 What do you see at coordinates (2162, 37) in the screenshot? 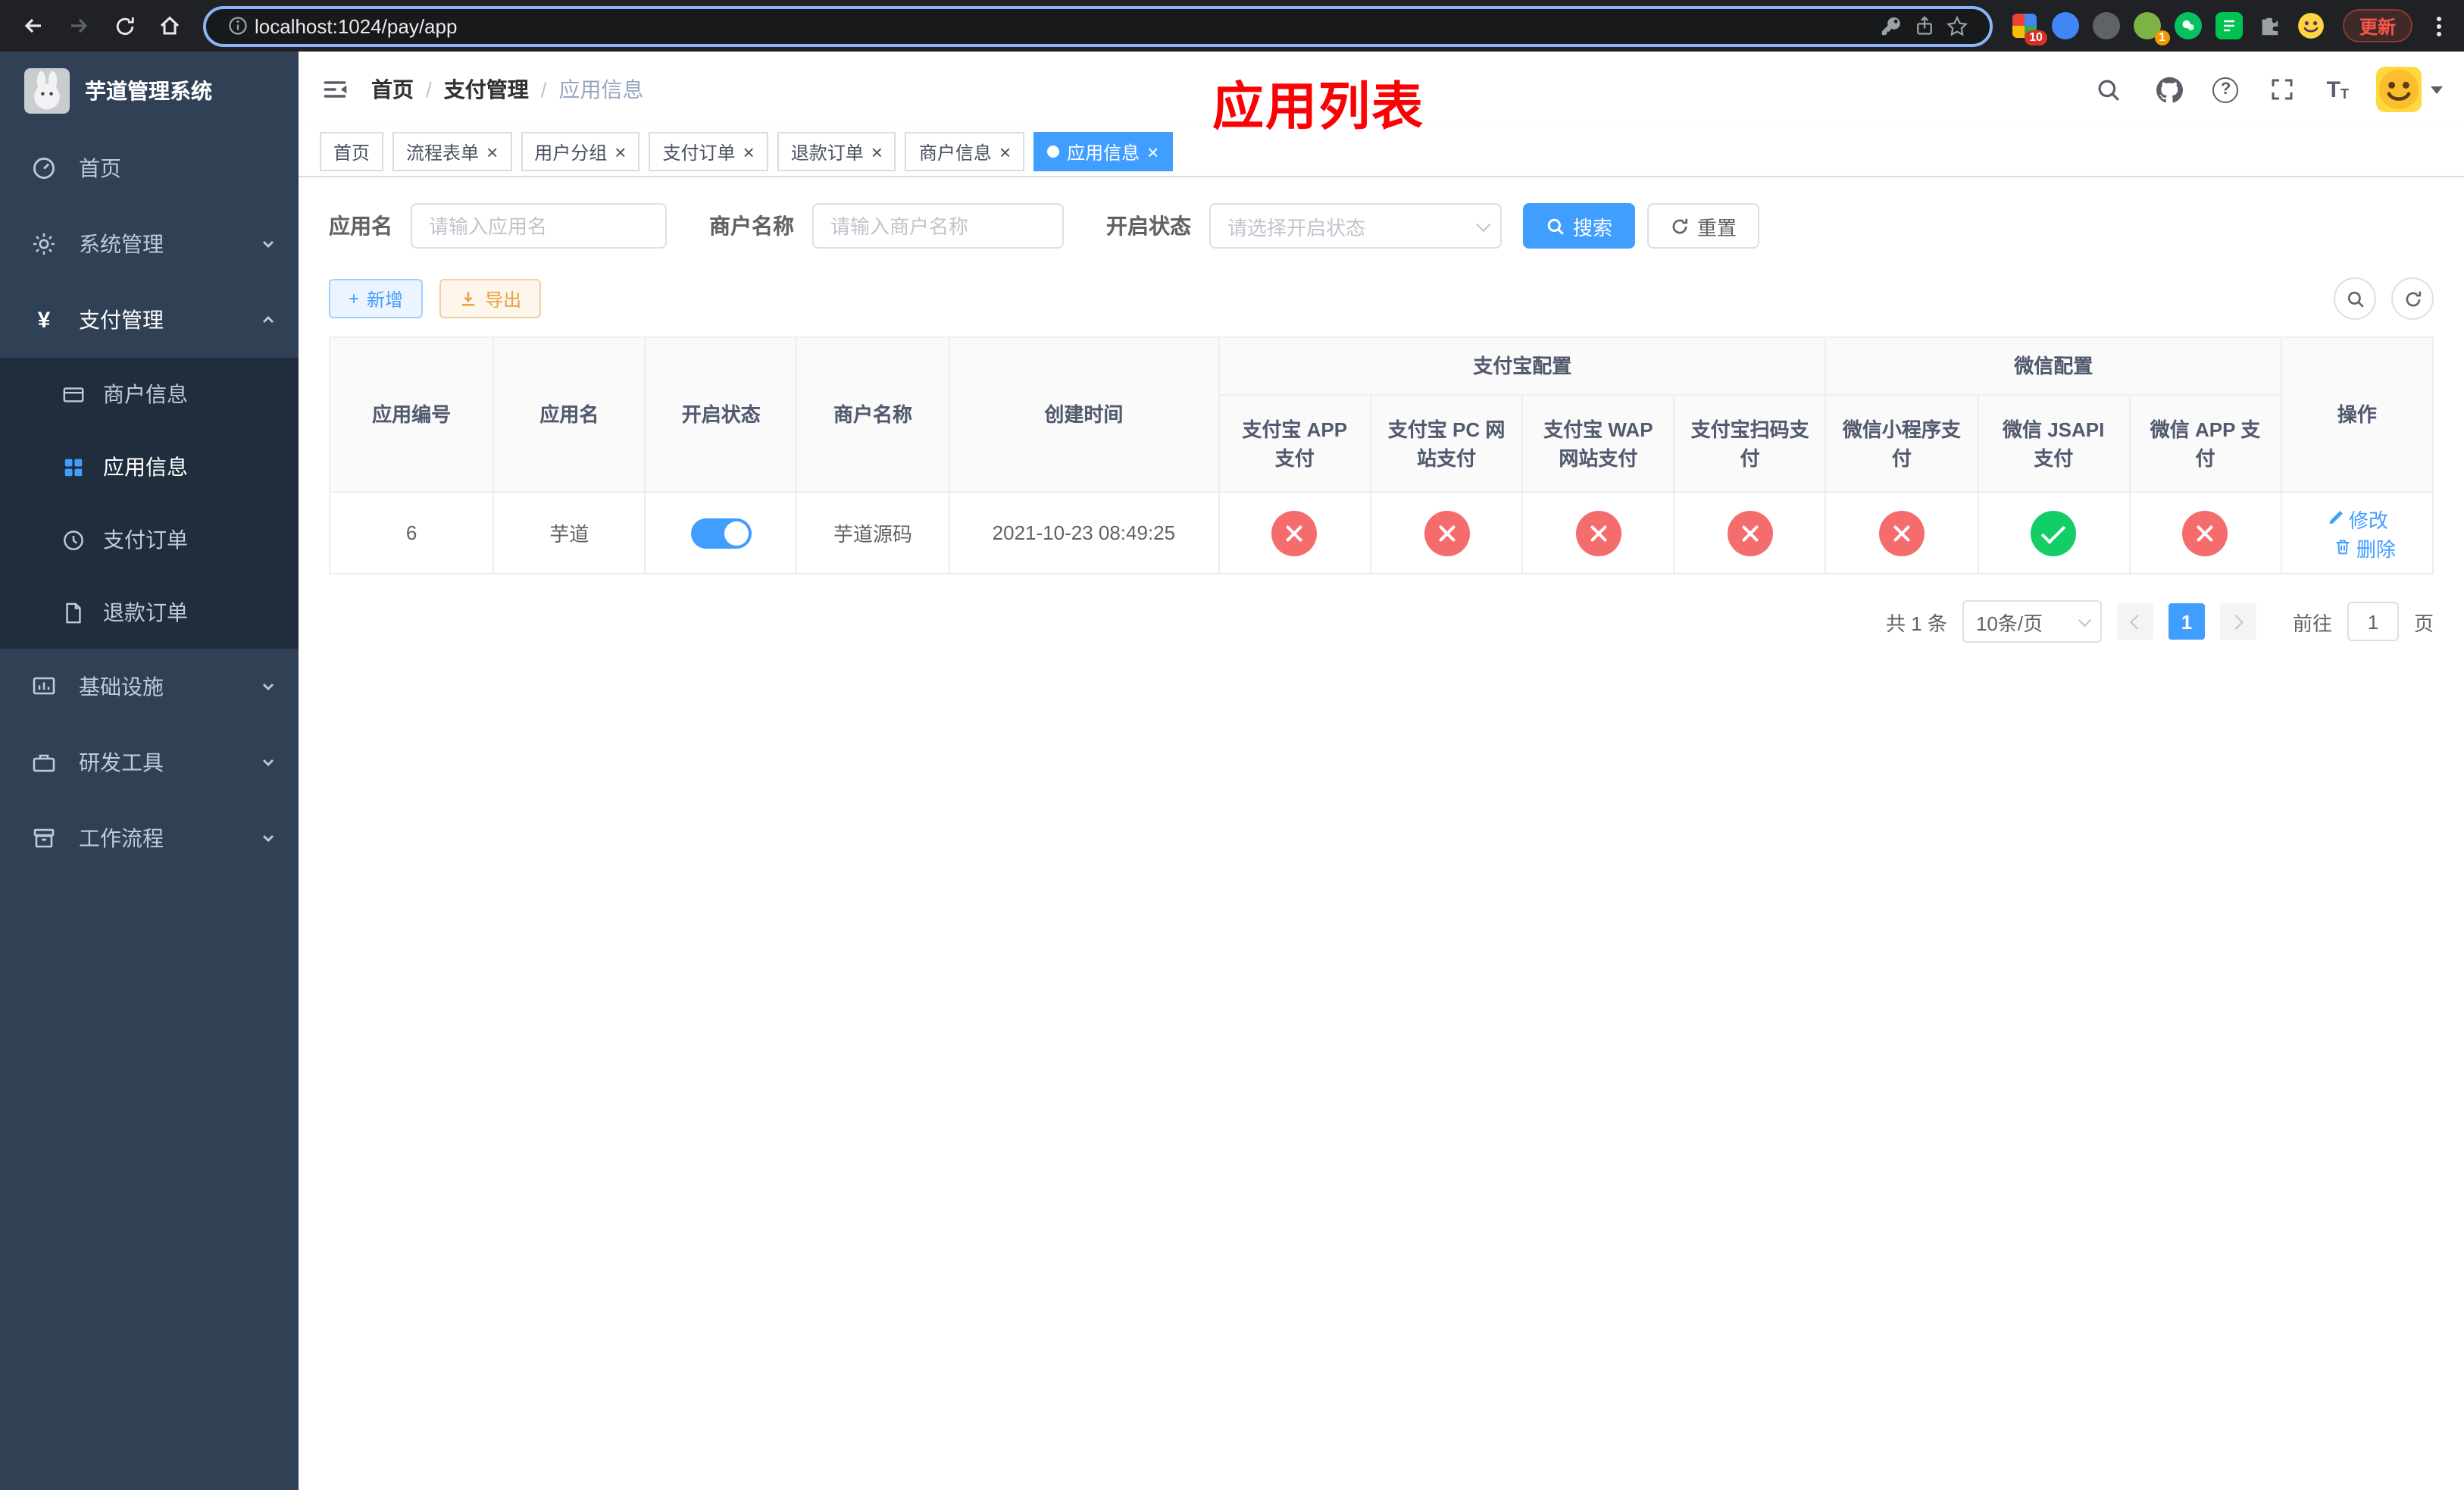
I see `extension-badge: 1` at bounding box center [2162, 37].